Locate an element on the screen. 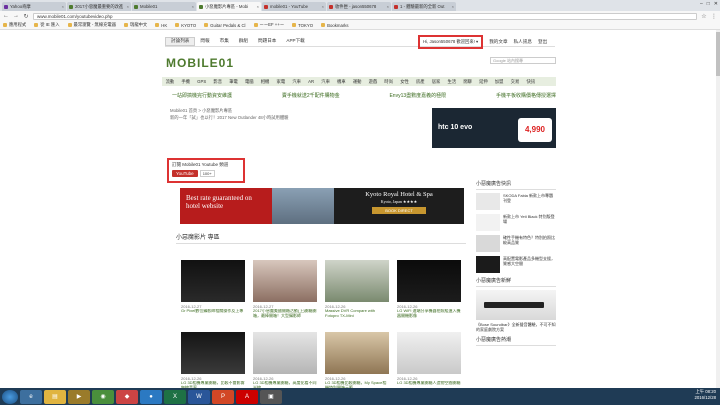 The image size is (720, 405). system-tray: 上午 08:20 2016/12/28 is located at coordinates (705, 395).